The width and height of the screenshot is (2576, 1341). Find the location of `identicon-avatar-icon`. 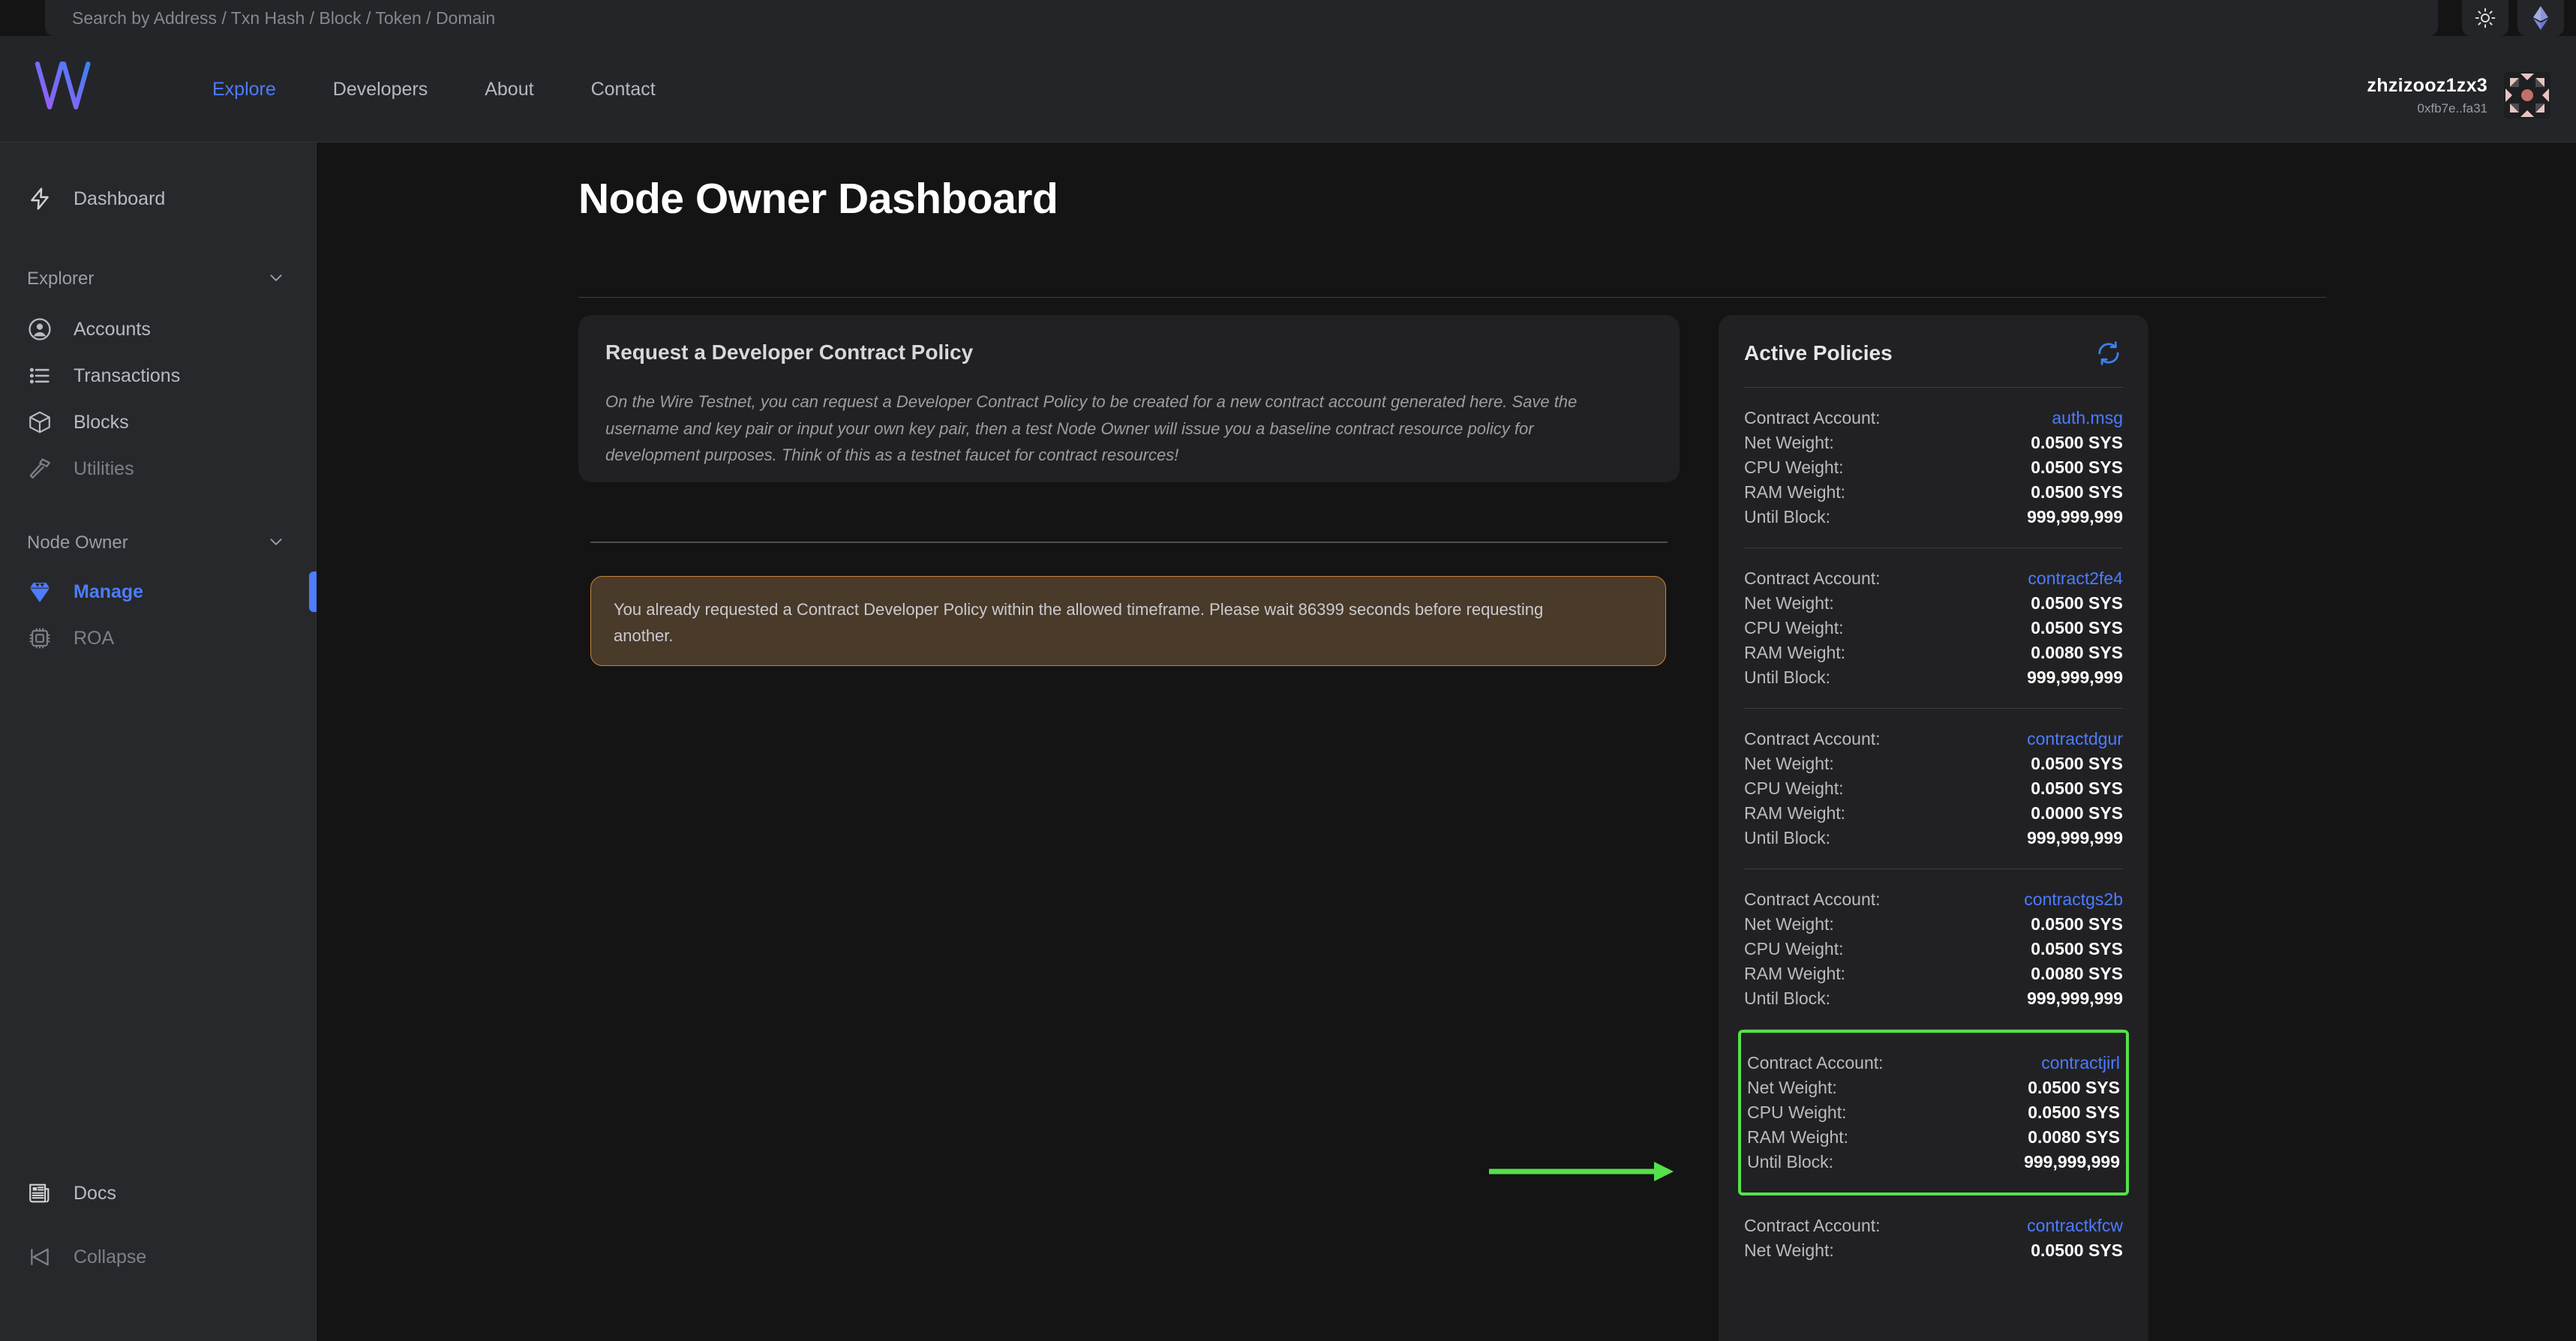

identicon-avatar-icon is located at coordinates (2527, 95).